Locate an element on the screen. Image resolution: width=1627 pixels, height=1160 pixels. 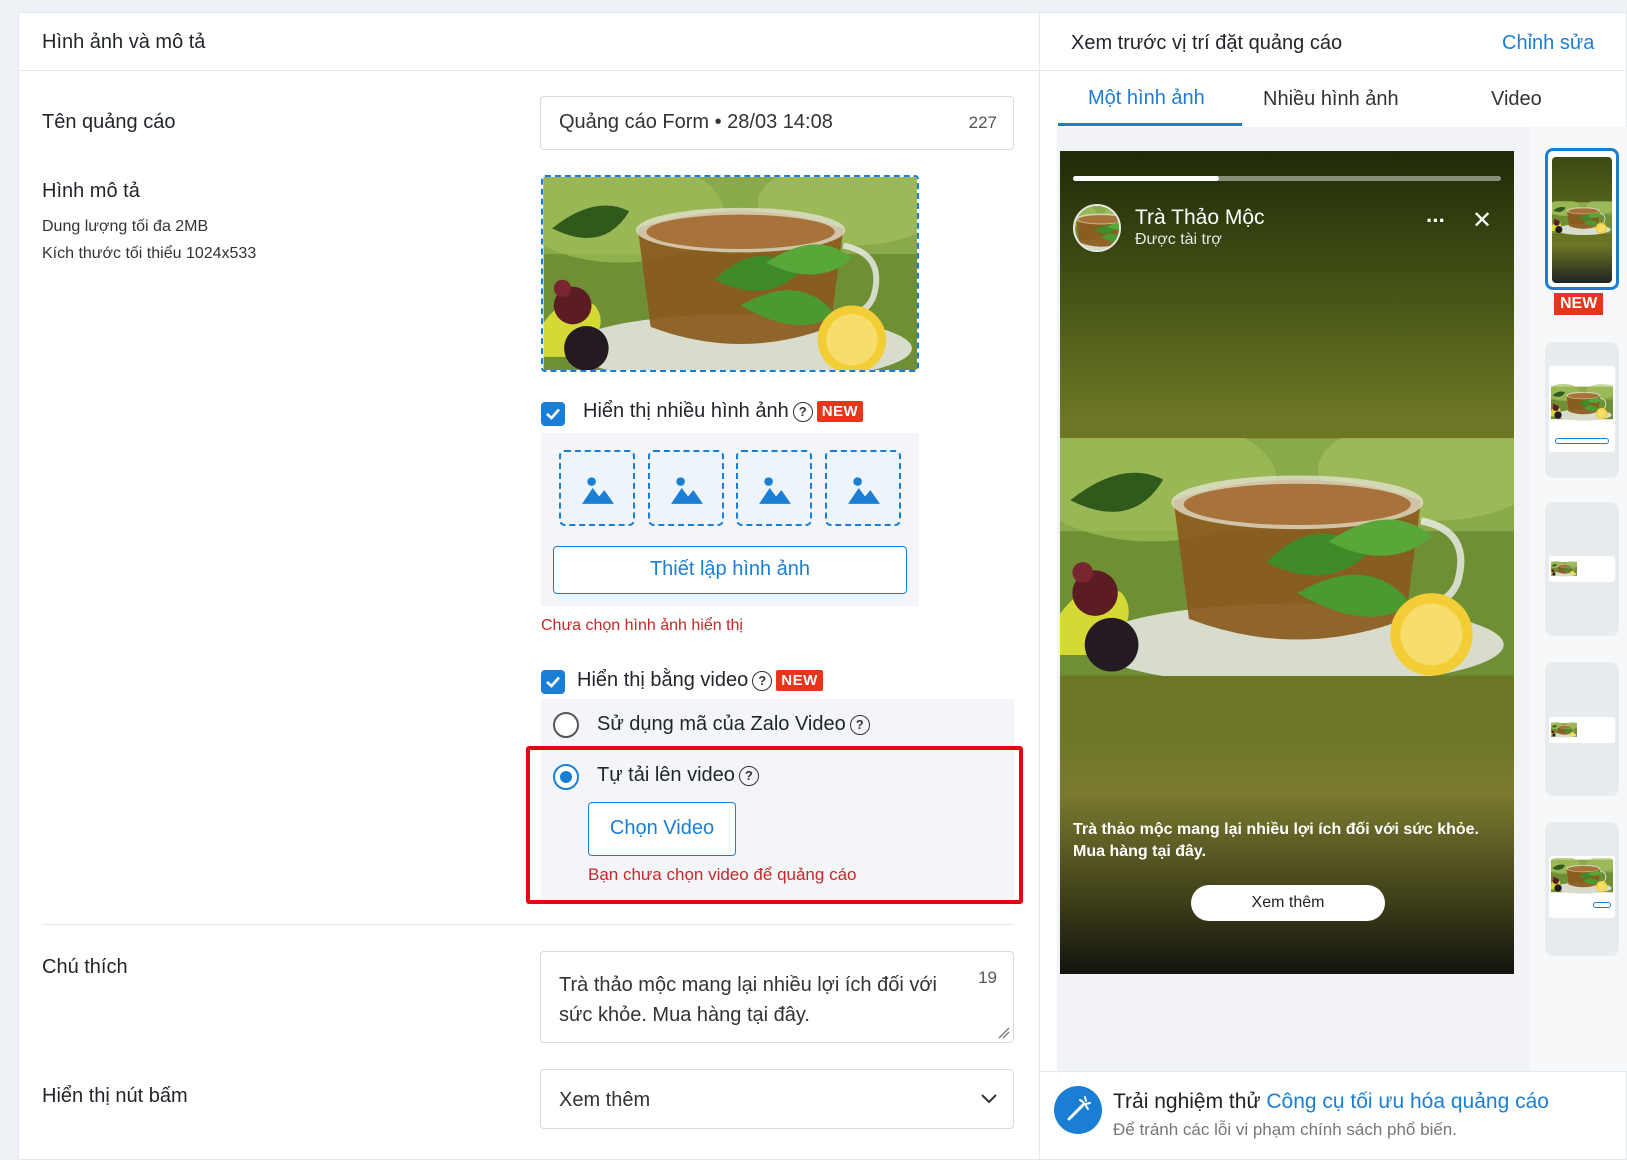
tip-divider is located at coordinates (1333, 1071).